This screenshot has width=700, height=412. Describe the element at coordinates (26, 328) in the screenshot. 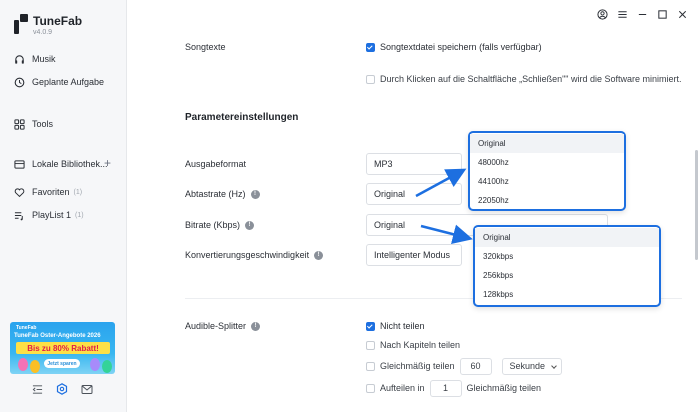

I see `banner-brand: TuneFab` at that location.